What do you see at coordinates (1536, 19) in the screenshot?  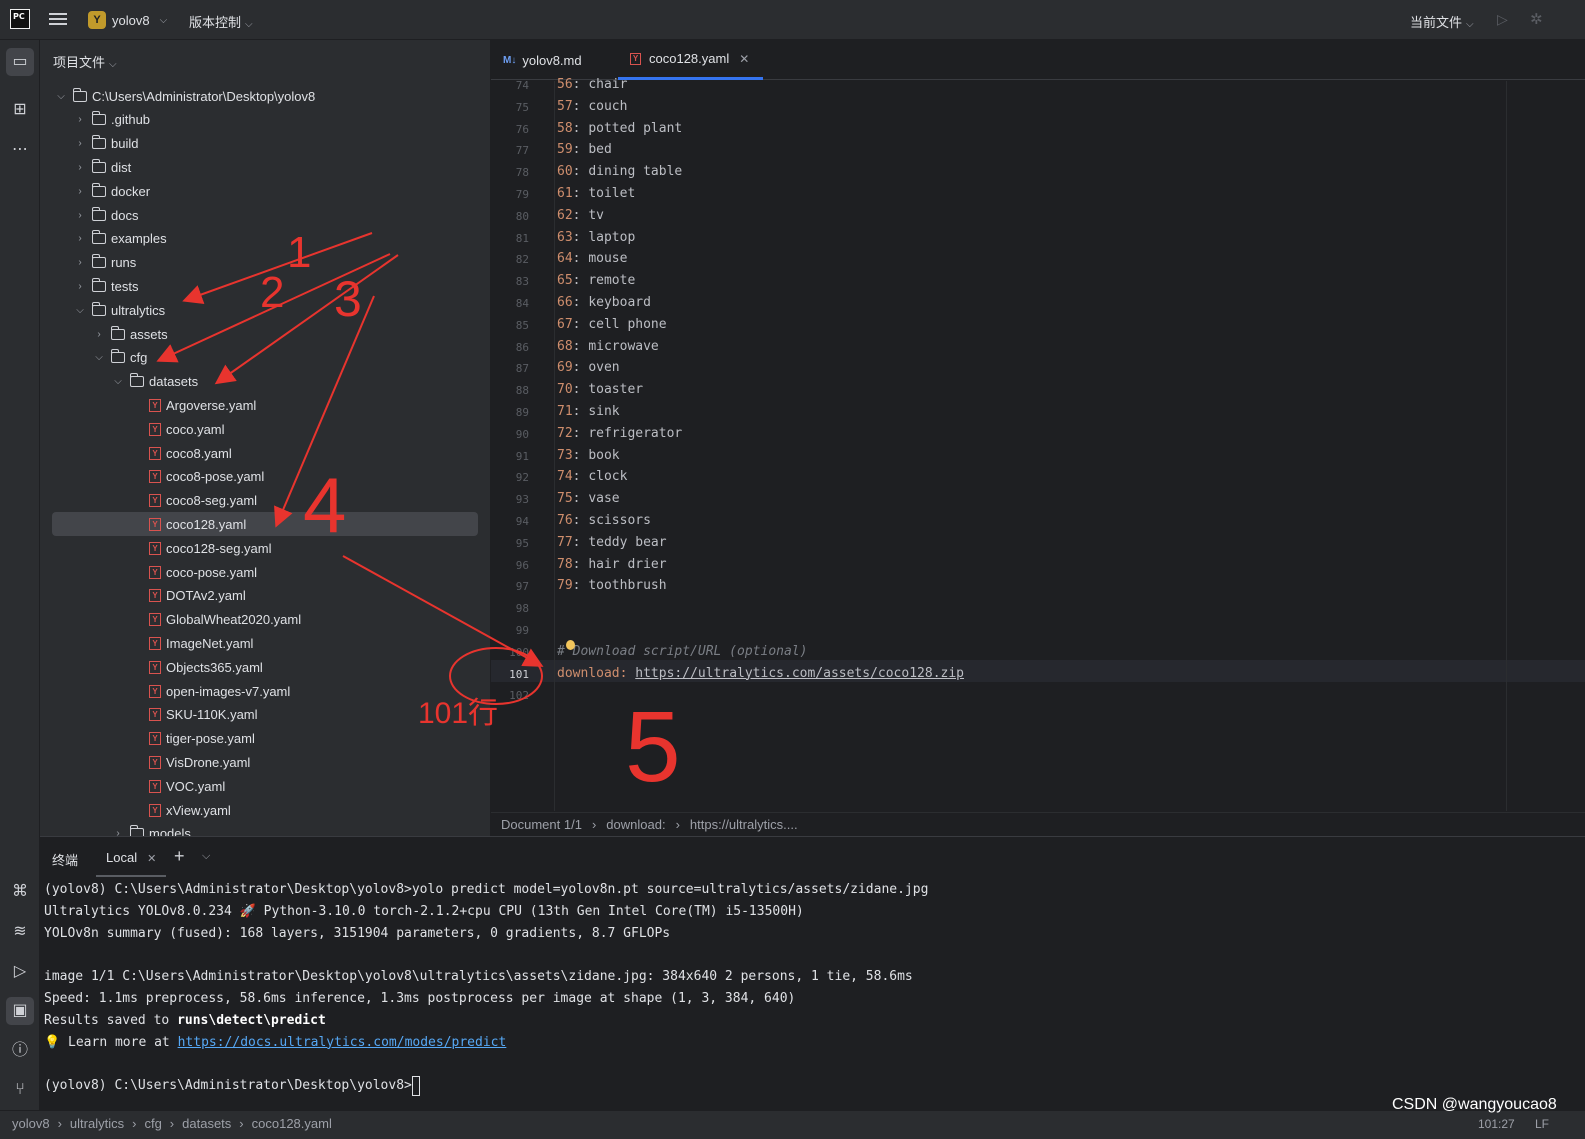 I see `debug-icon: ✲` at bounding box center [1536, 19].